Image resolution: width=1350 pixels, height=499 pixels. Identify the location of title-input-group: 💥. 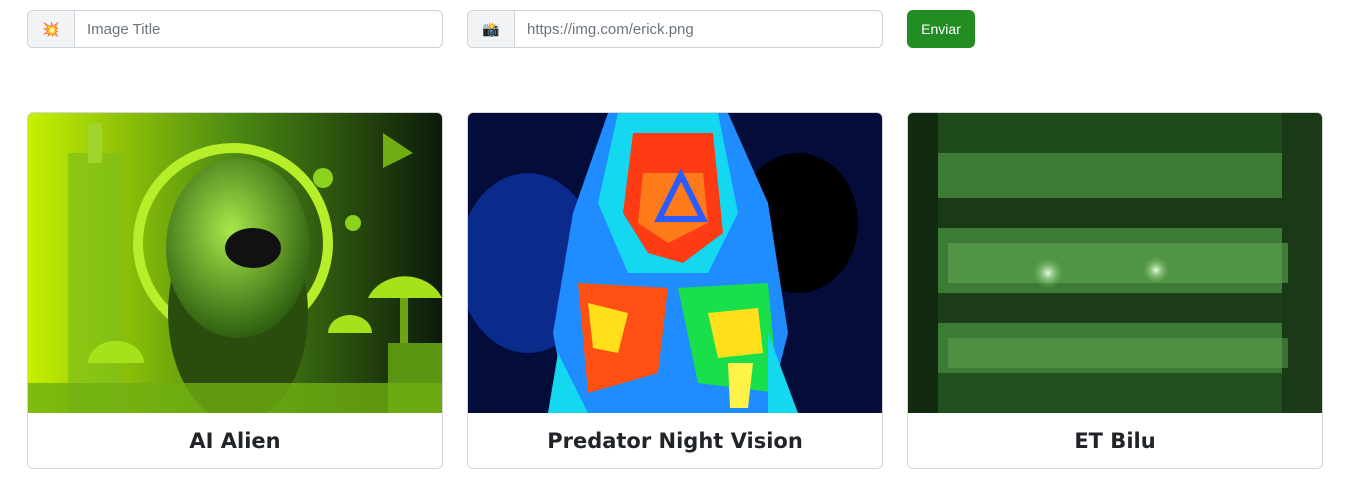
(235, 29).